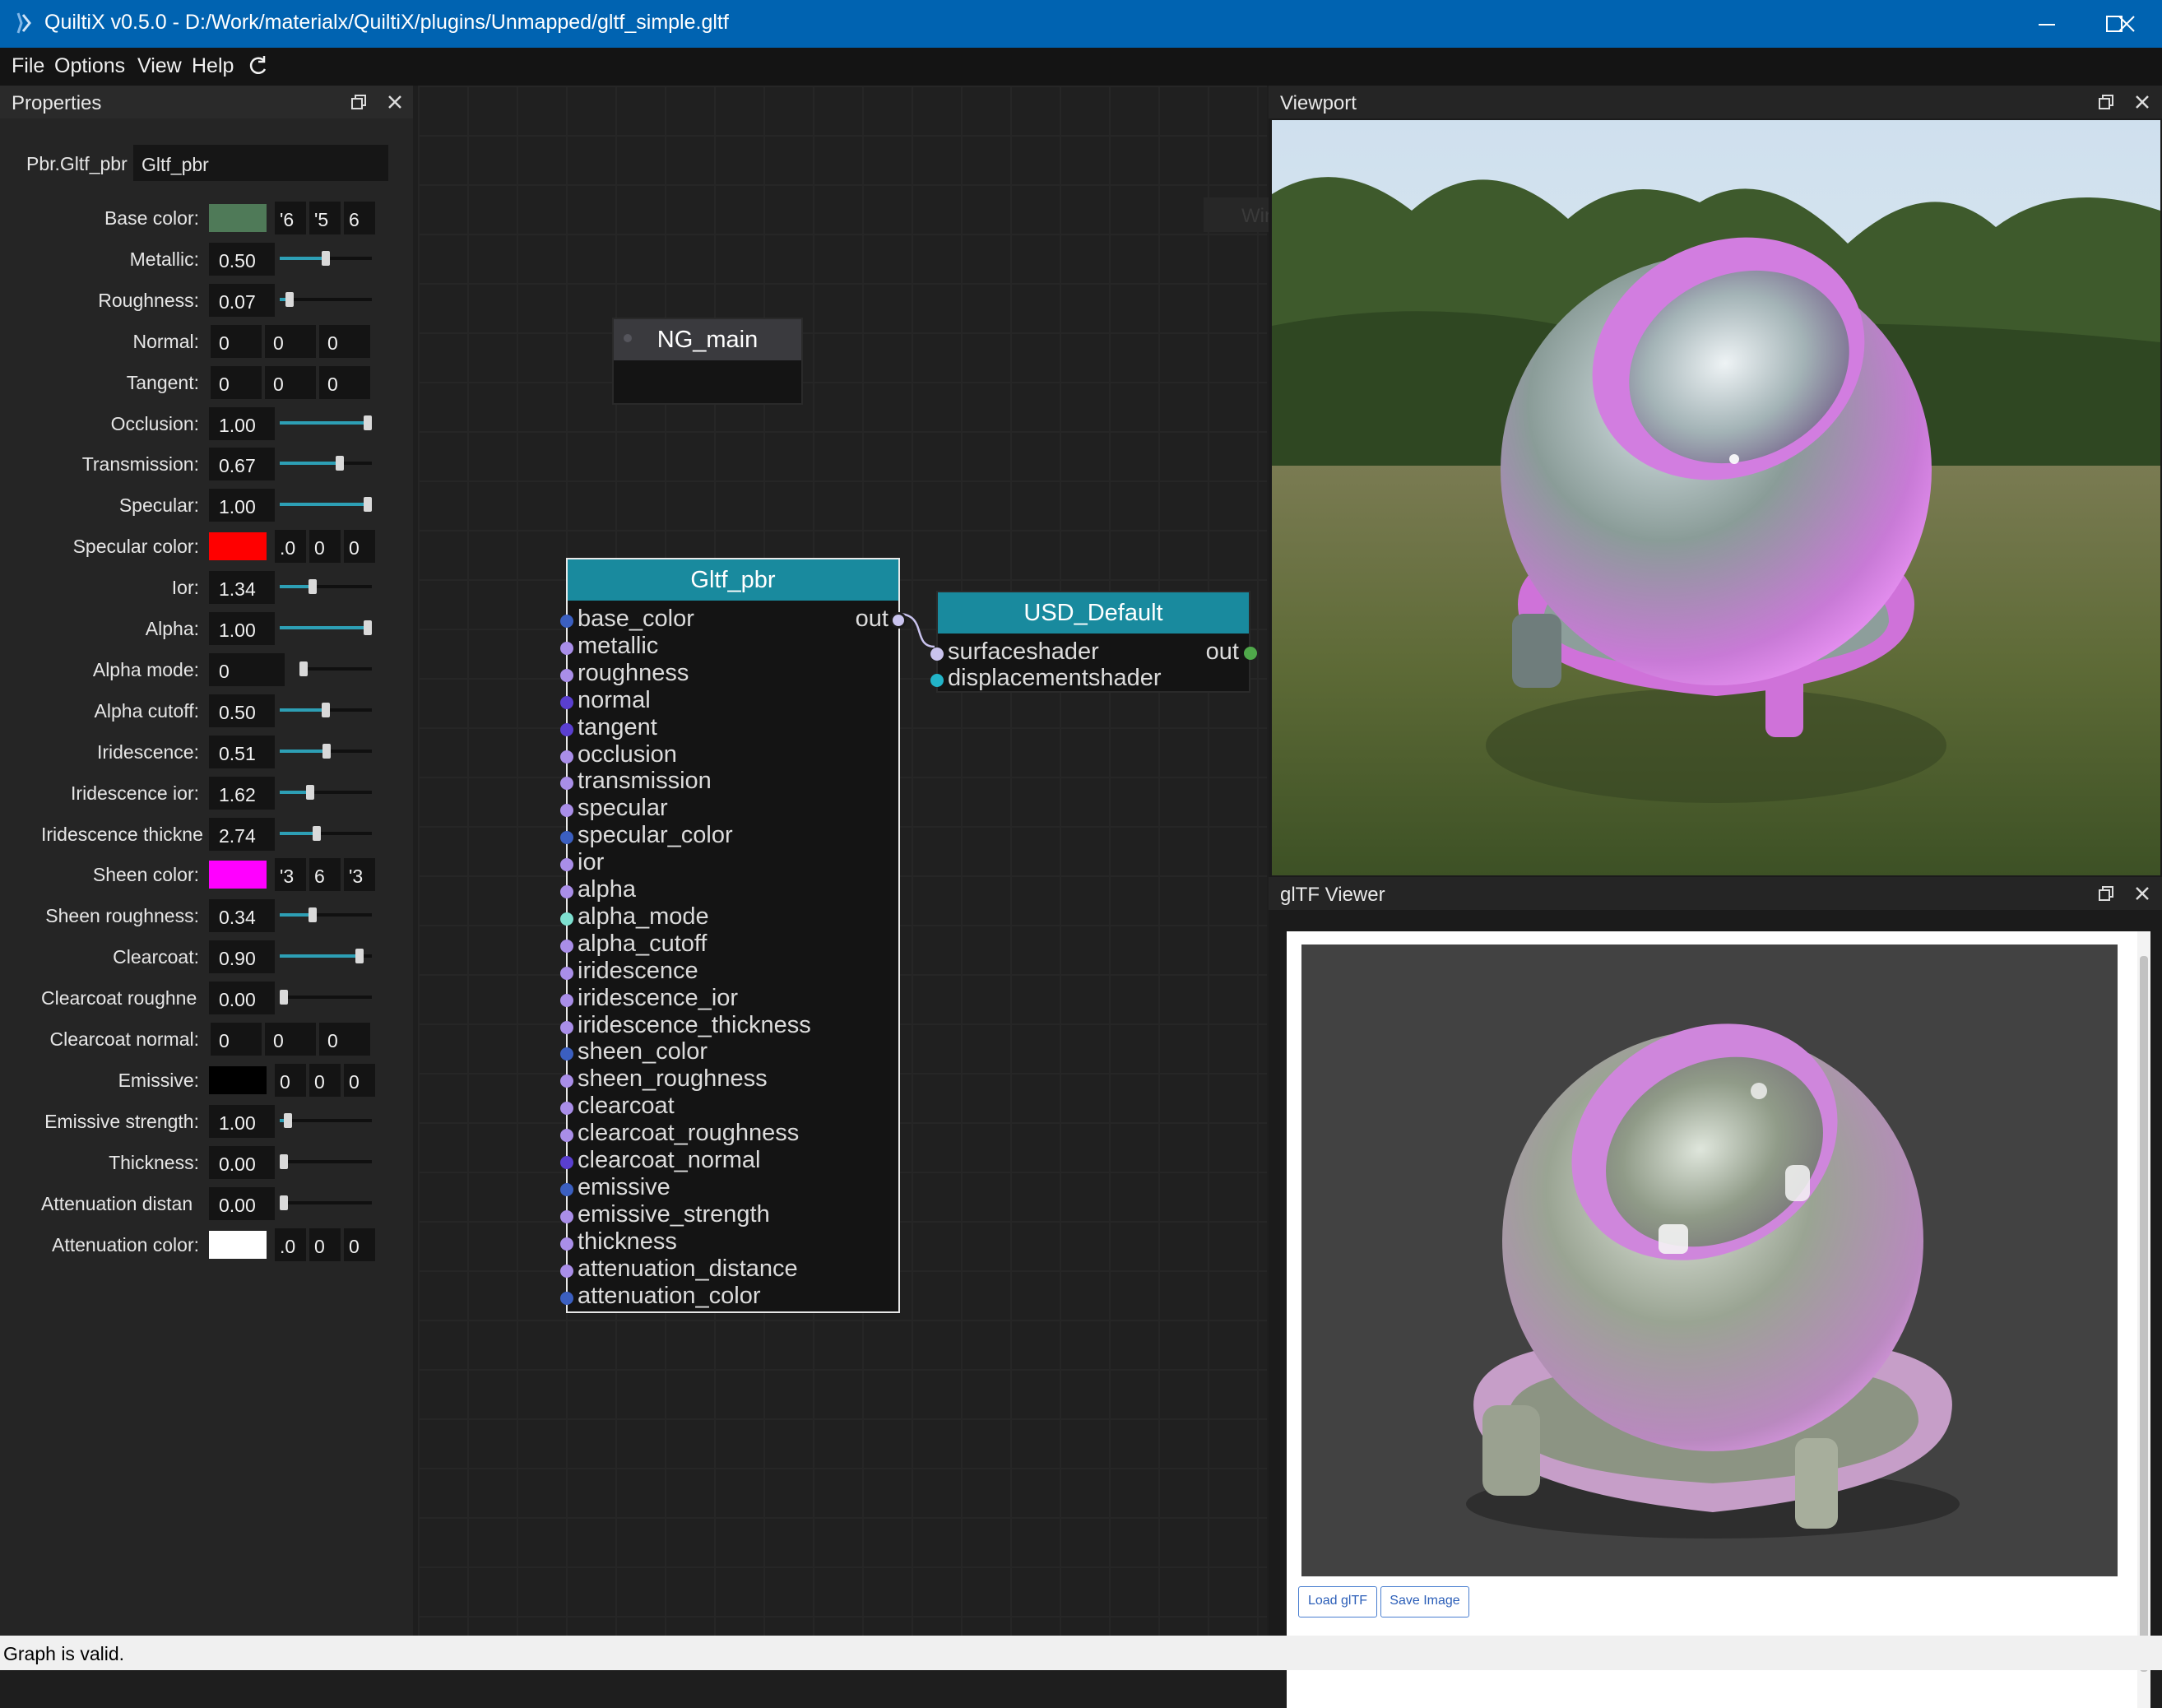  What do you see at coordinates (242, 957) in the screenshot?
I see `property-value-field: 0.90` at bounding box center [242, 957].